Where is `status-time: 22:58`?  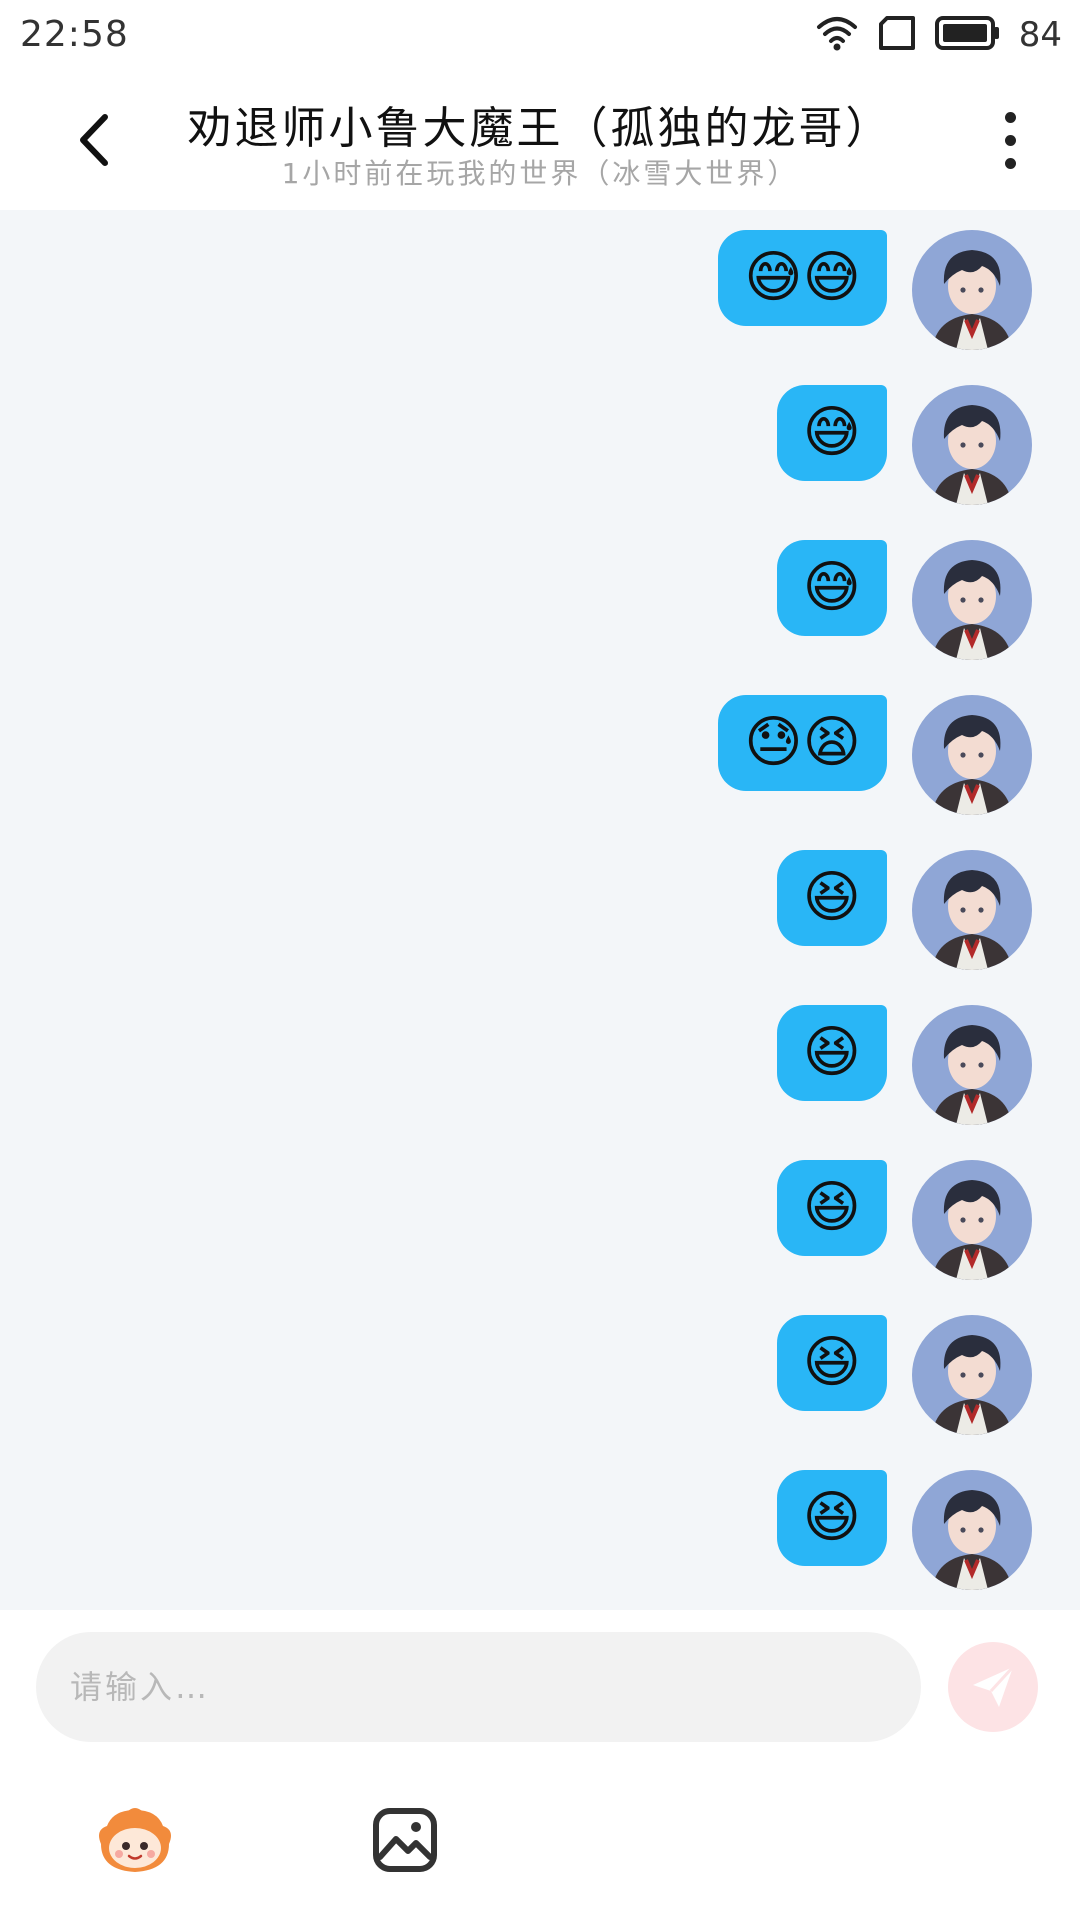 status-time: 22:58 is located at coordinates (74, 34).